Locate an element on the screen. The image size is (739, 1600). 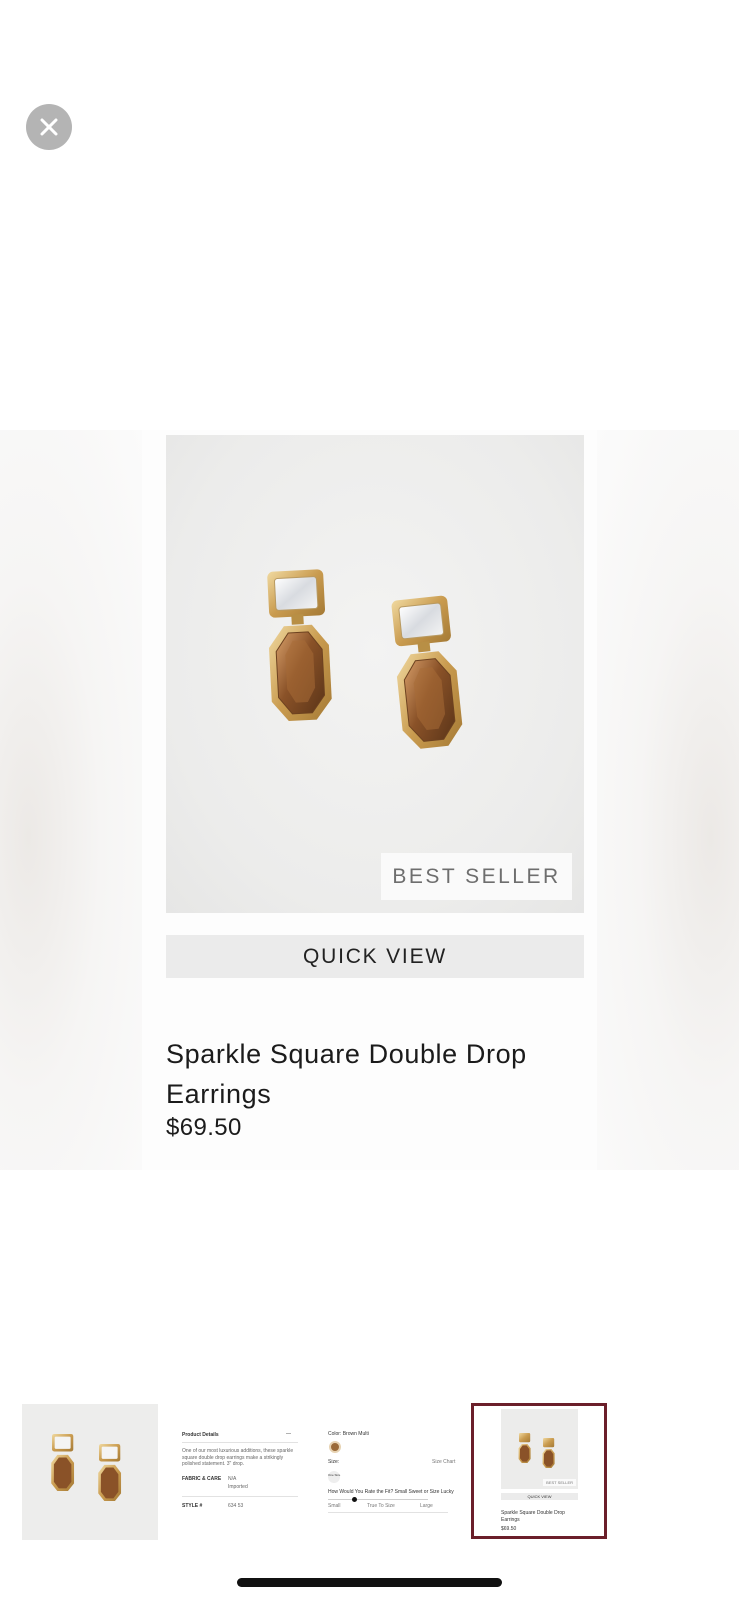
close-button is located at coordinates (49, 127).